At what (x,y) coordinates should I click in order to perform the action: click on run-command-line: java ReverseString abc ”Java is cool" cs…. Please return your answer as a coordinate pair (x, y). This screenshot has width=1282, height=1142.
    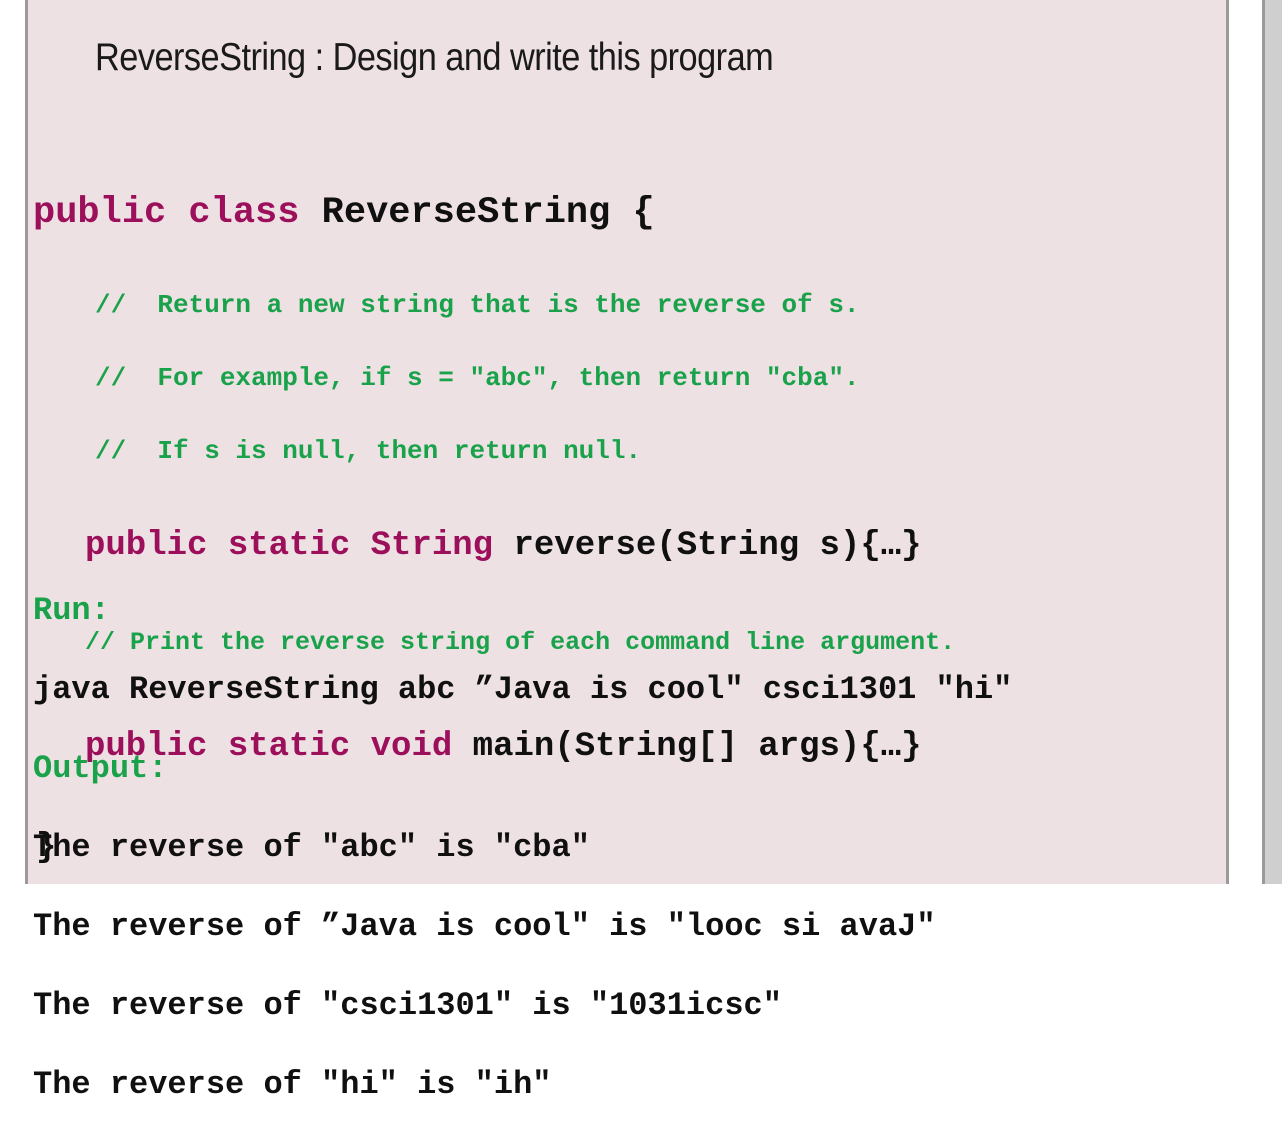
    Looking at the image, I should click on (523, 689).